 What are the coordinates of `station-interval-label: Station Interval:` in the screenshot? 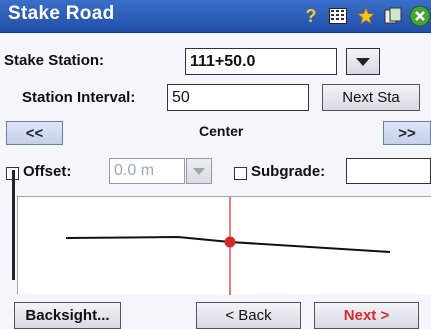 It's located at (79, 97).